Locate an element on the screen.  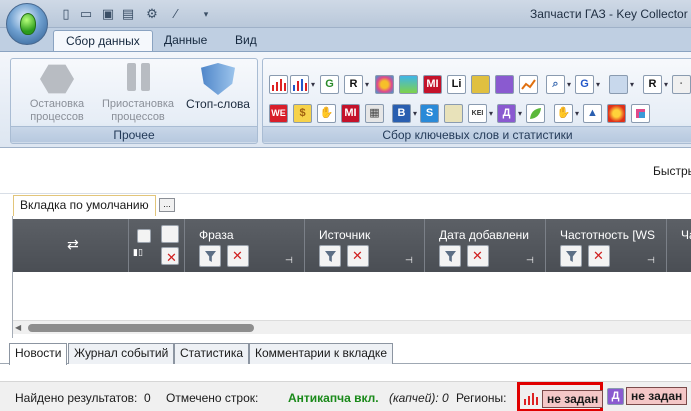
regions-highlight-box: не задан is located at coordinates (560, 396).